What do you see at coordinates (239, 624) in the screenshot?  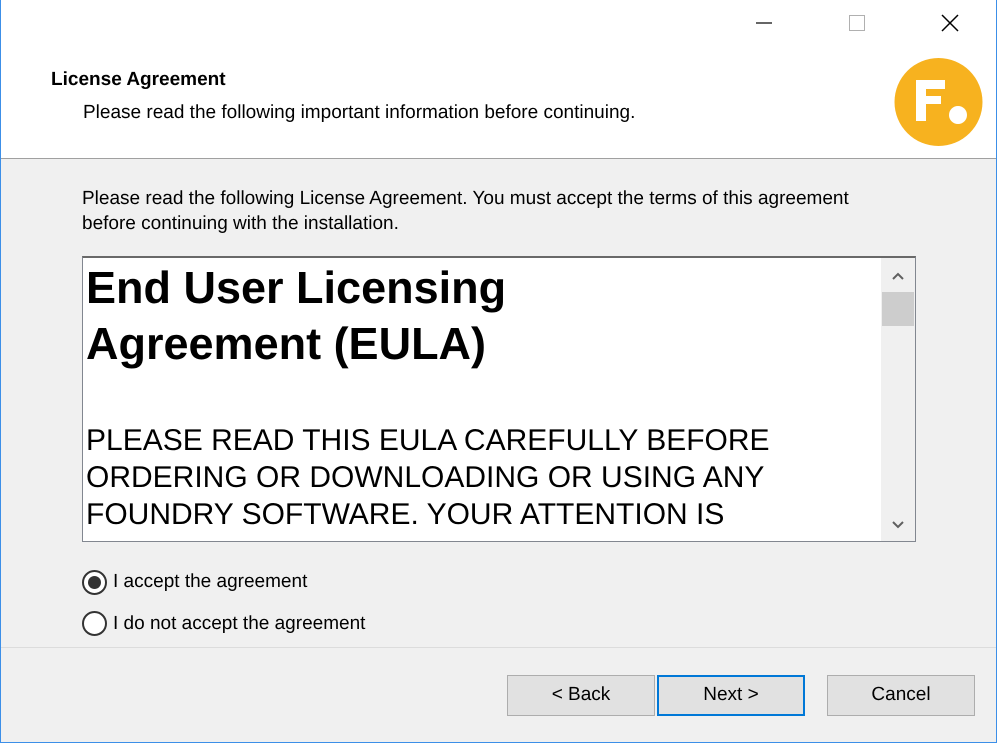 I see `radio-label: I do not accept the agreement` at bounding box center [239, 624].